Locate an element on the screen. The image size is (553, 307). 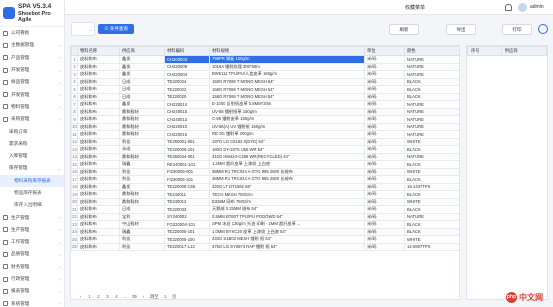
page-link: 跳至 is located at coordinates (154, 297).